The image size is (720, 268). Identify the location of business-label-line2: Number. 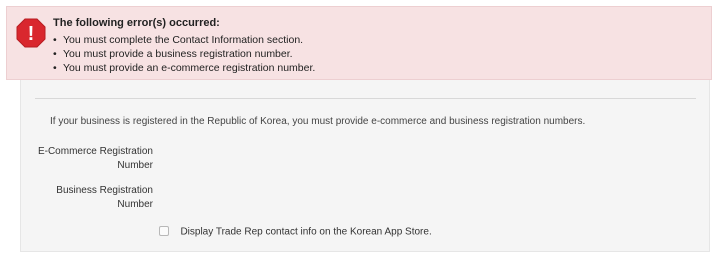
(135, 204).